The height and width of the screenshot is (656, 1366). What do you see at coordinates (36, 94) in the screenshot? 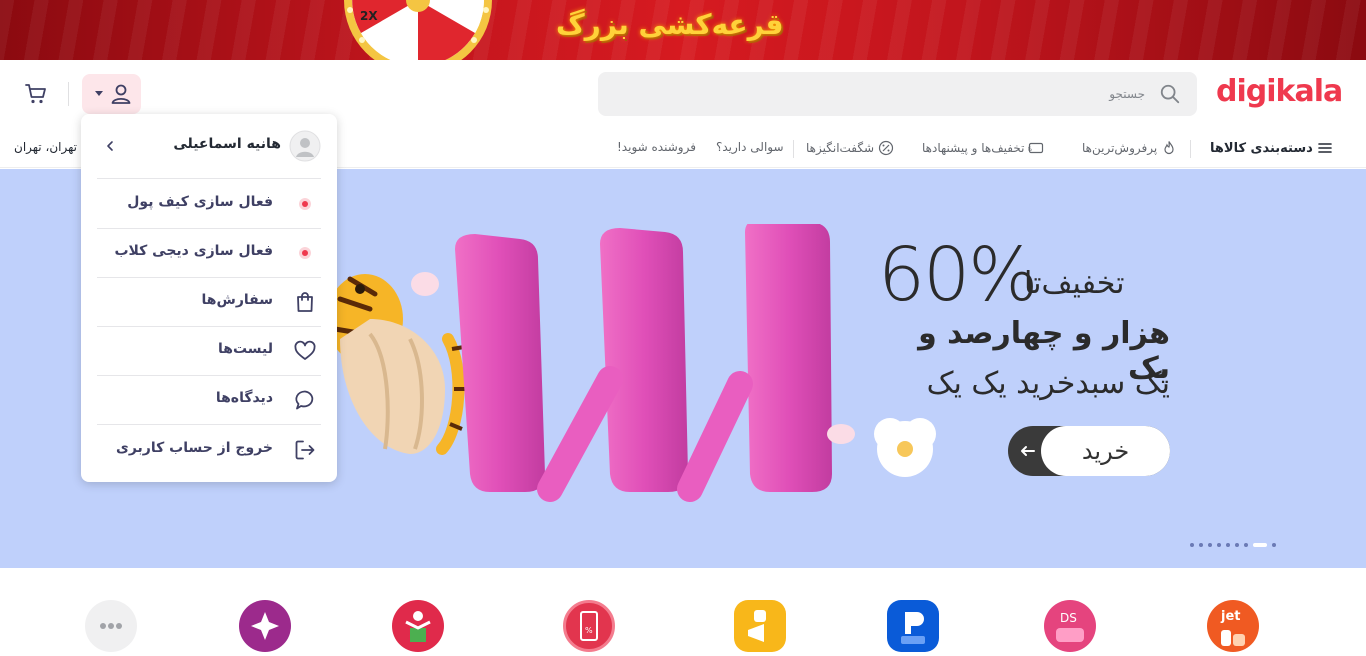
I see `cart-icon` at bounding box center [36, 94].